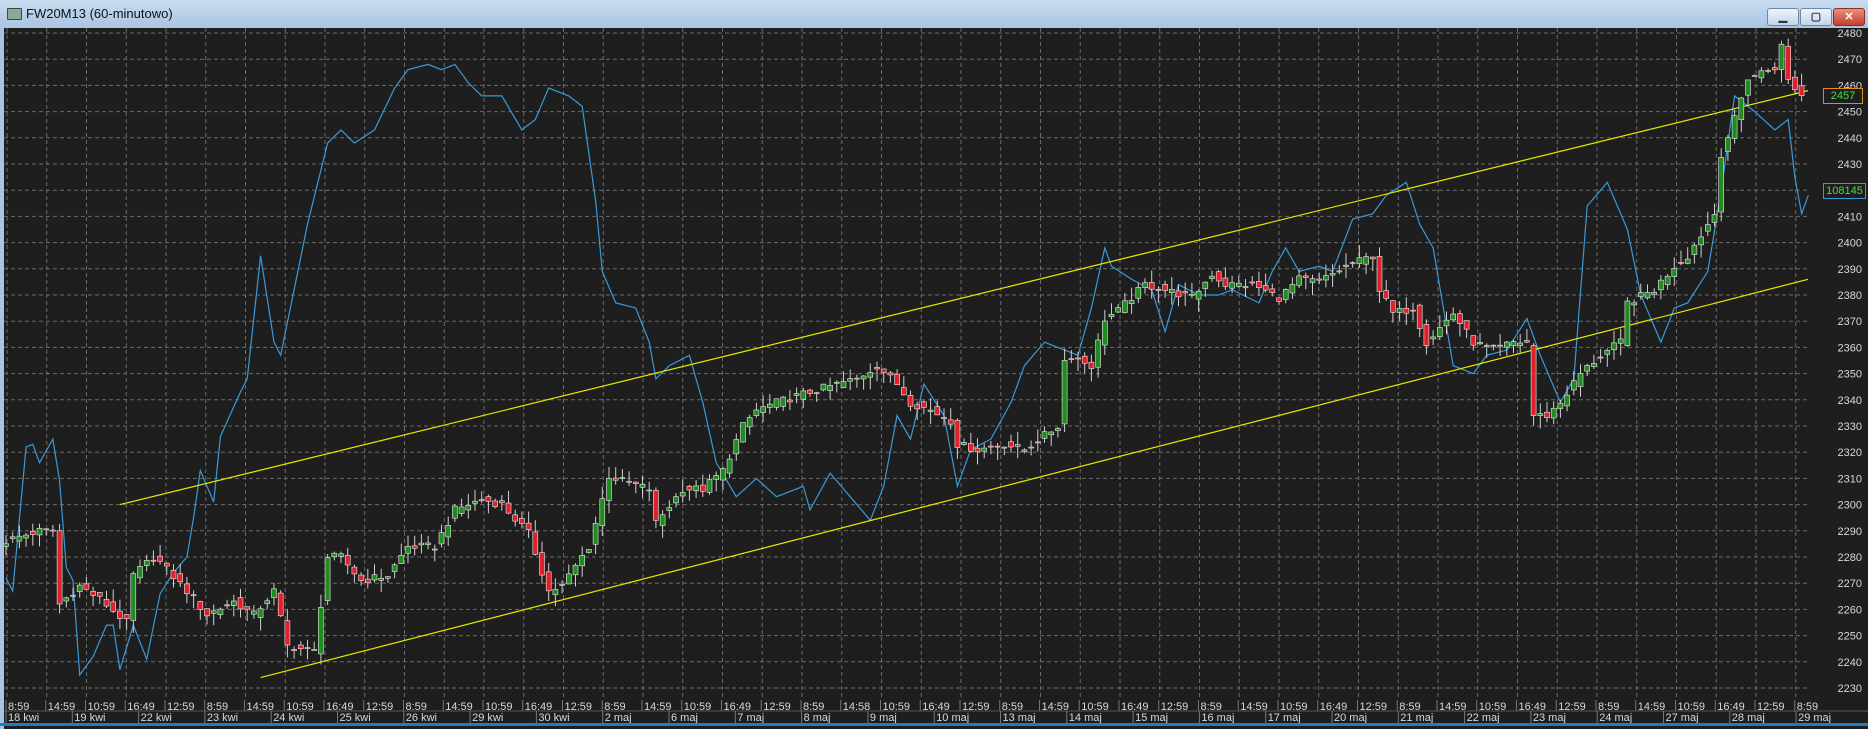 Image resolution: width=1868 pixels, height=729 pixels. I want to click on price-tick-label: 2260, so click(1850, 610).